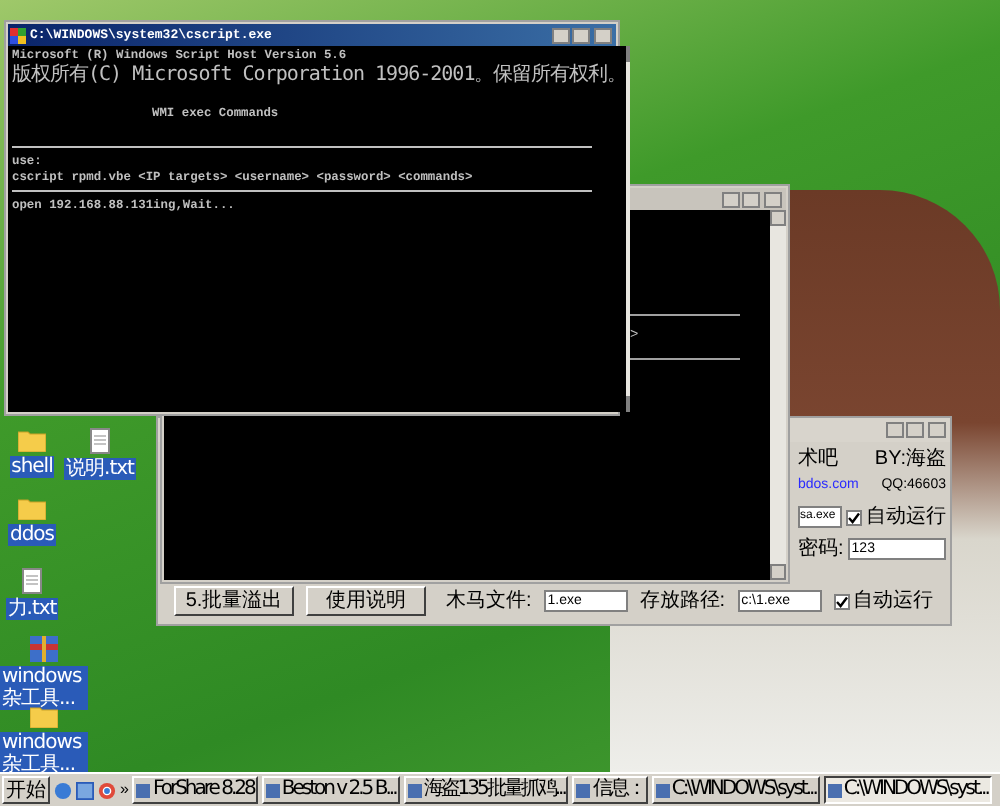  What do you see at coordinates (366, 601) in the screenshot?
I see `action-button: 使用说明` at bounding box center [366, 601].